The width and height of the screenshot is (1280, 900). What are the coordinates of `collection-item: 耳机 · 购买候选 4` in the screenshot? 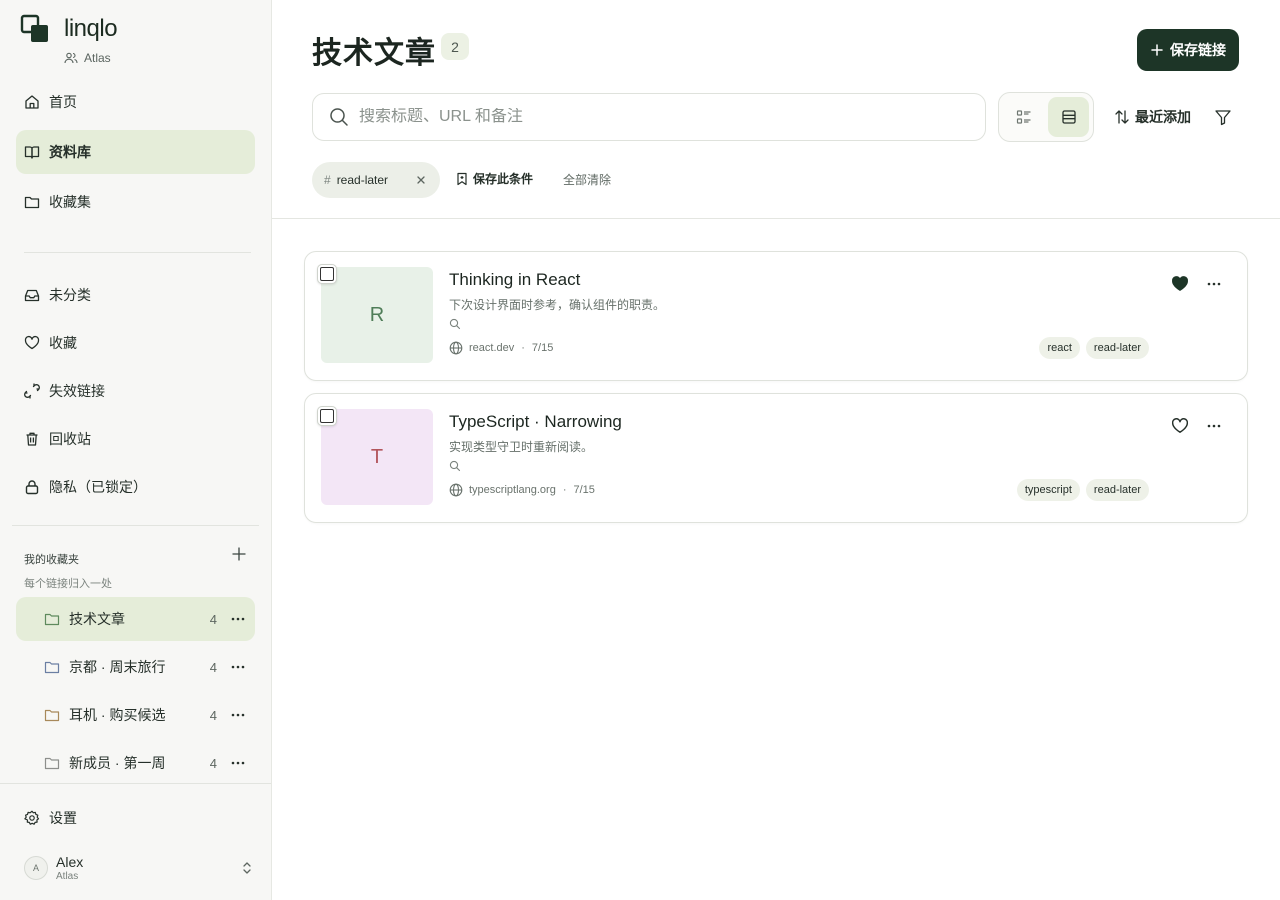 It's located at (135, 715).